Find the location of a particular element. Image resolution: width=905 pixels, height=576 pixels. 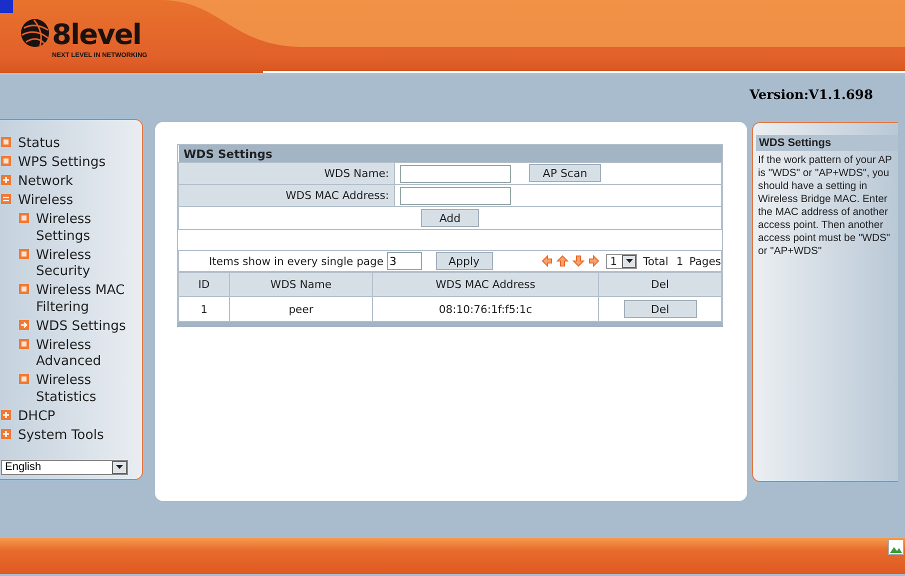

brand-logo: 8level is located at coordinates (96, 35).